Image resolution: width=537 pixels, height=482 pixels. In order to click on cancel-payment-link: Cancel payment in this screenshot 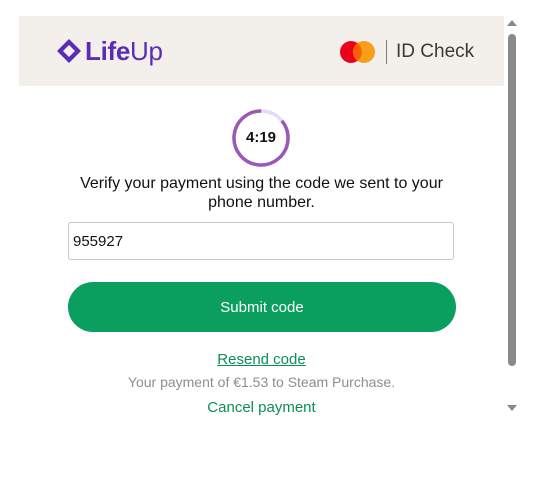, I will do `click(261, 407)`.